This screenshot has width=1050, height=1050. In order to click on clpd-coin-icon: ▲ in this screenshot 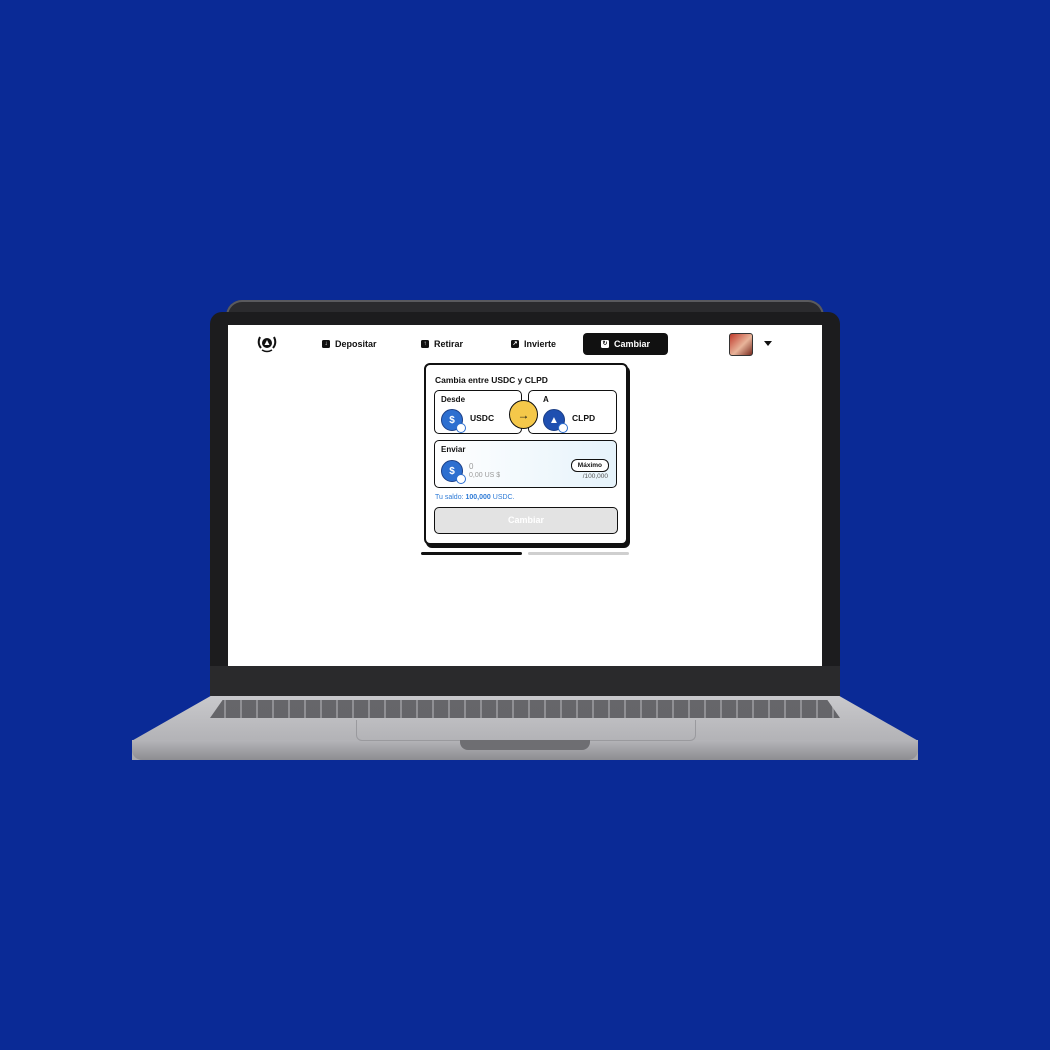, I will do `click(555, 421)`.